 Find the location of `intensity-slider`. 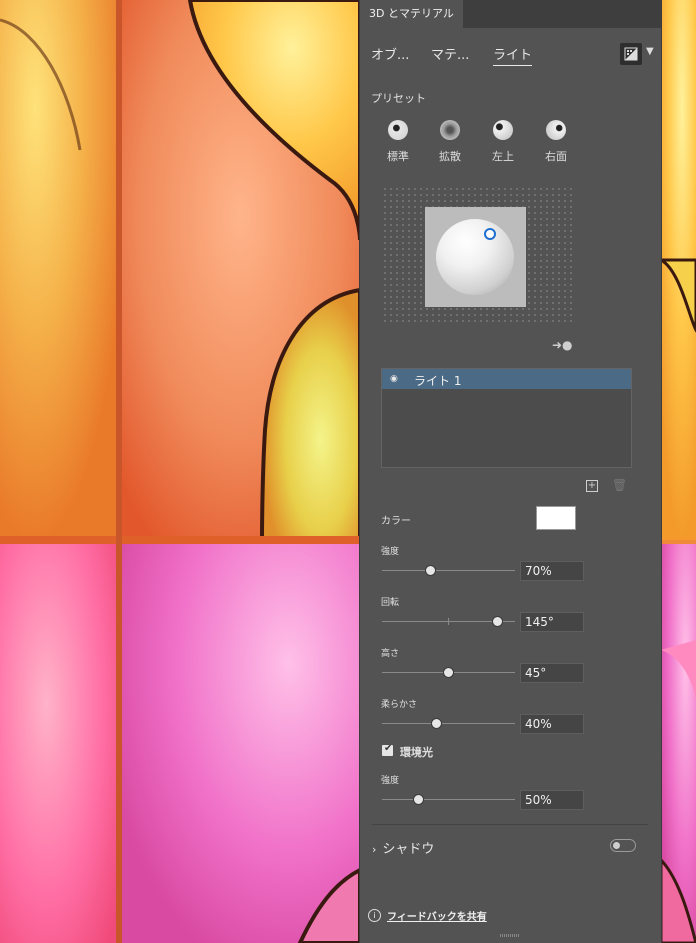

intensity-slider is located at coordinates (448, 571).